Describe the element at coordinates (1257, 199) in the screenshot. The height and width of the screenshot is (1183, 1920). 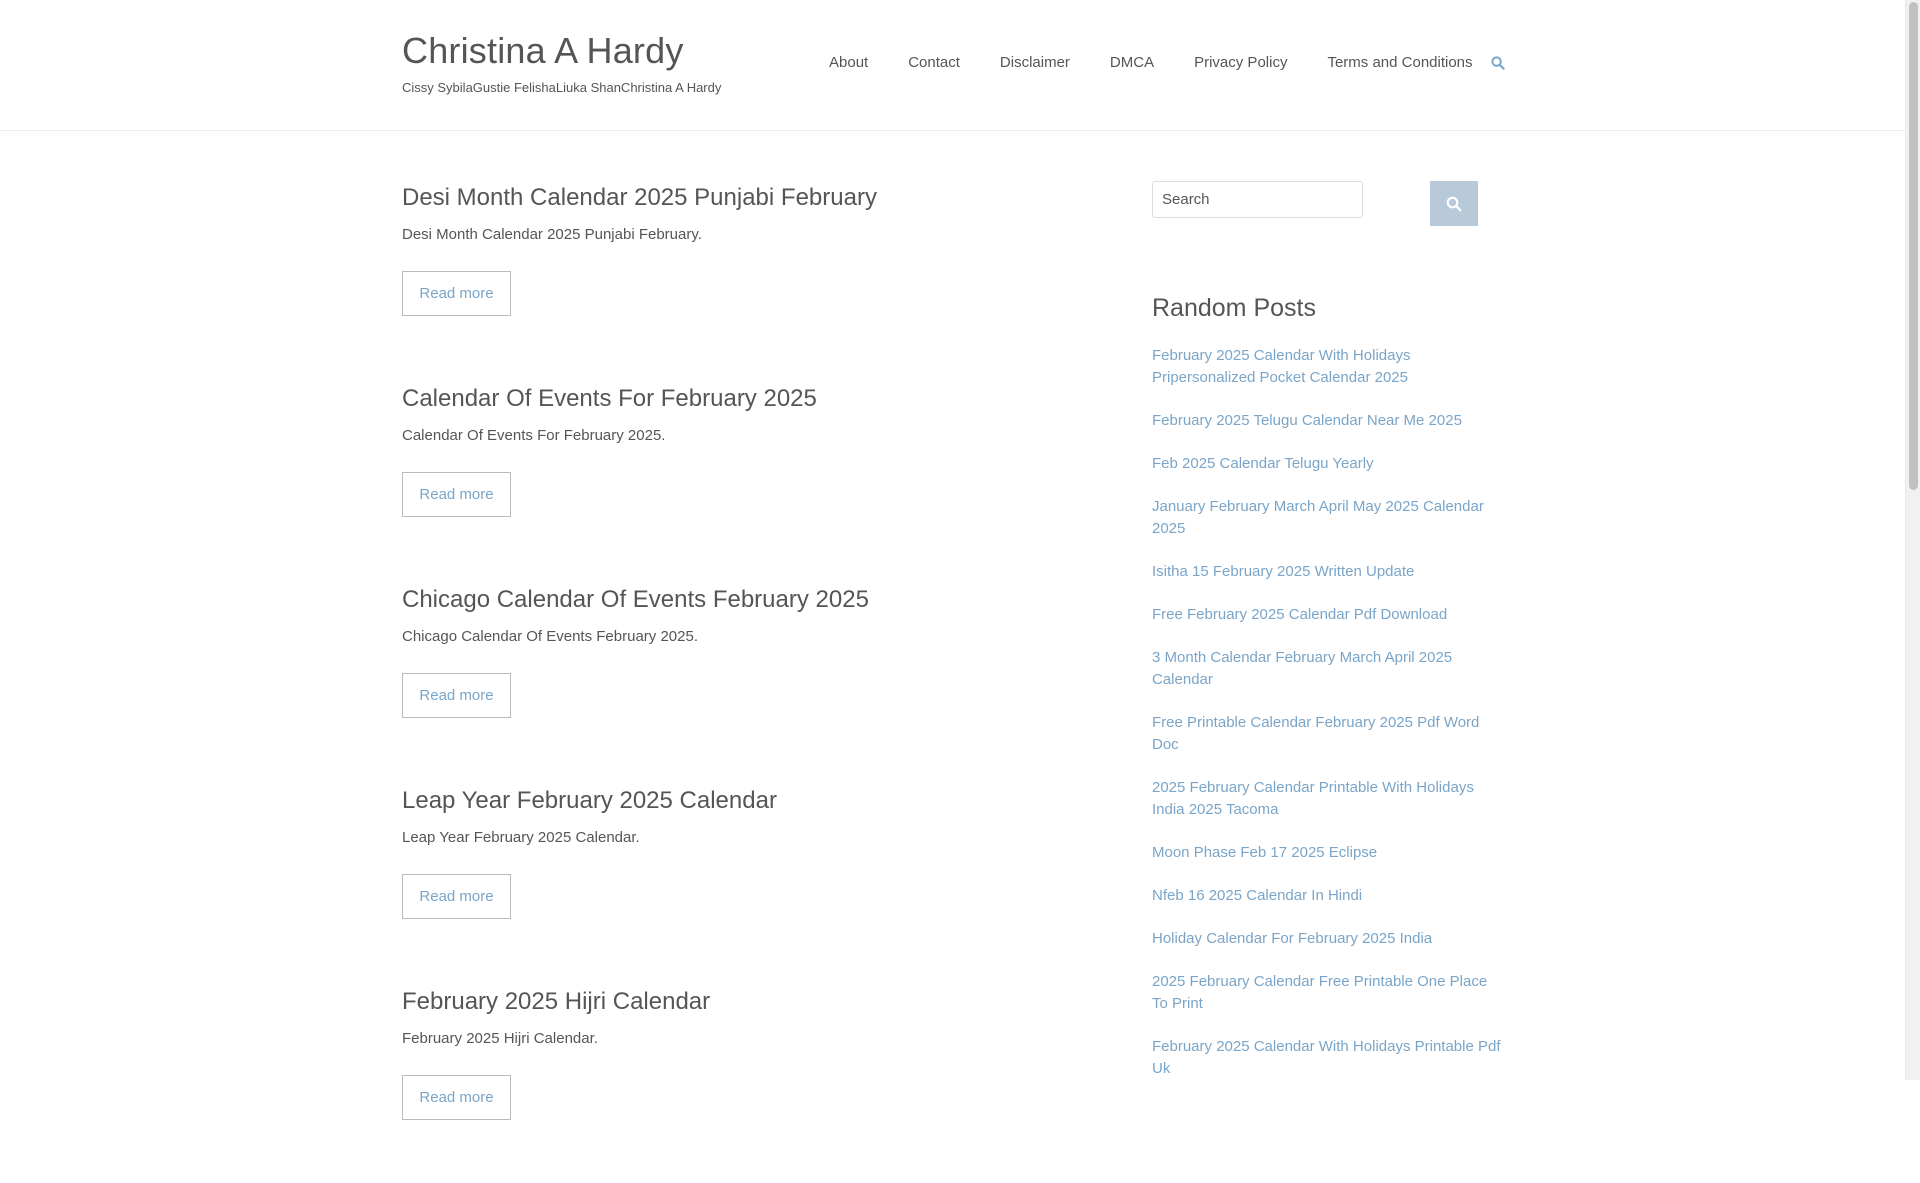
I see `search-input` at that location.